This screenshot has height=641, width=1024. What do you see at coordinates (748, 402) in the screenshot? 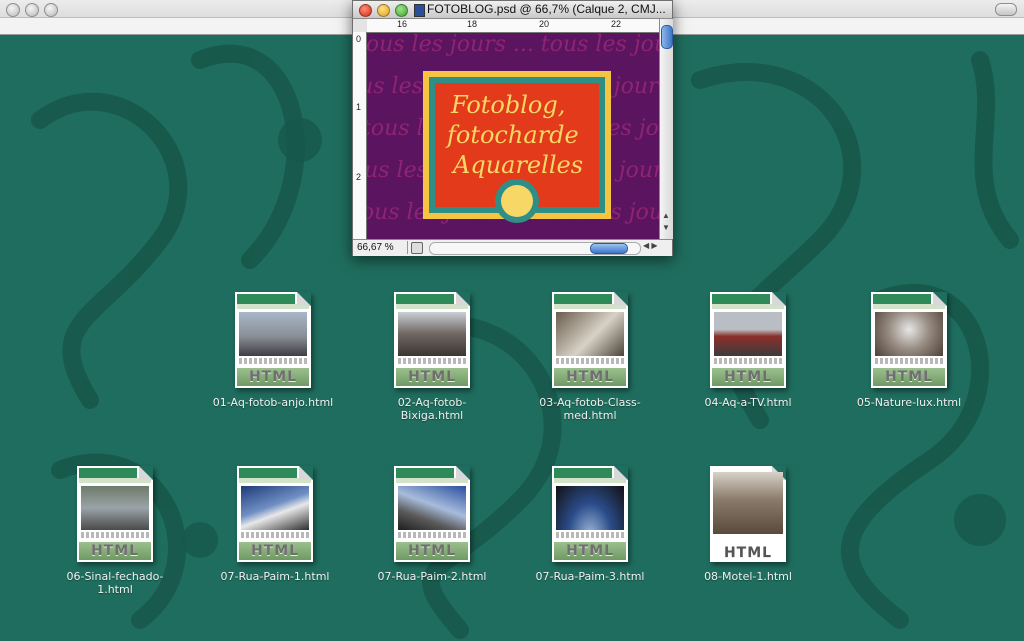
I see `file-name: 04-Aq-a-TV.html` at bounding box center [748, 402].